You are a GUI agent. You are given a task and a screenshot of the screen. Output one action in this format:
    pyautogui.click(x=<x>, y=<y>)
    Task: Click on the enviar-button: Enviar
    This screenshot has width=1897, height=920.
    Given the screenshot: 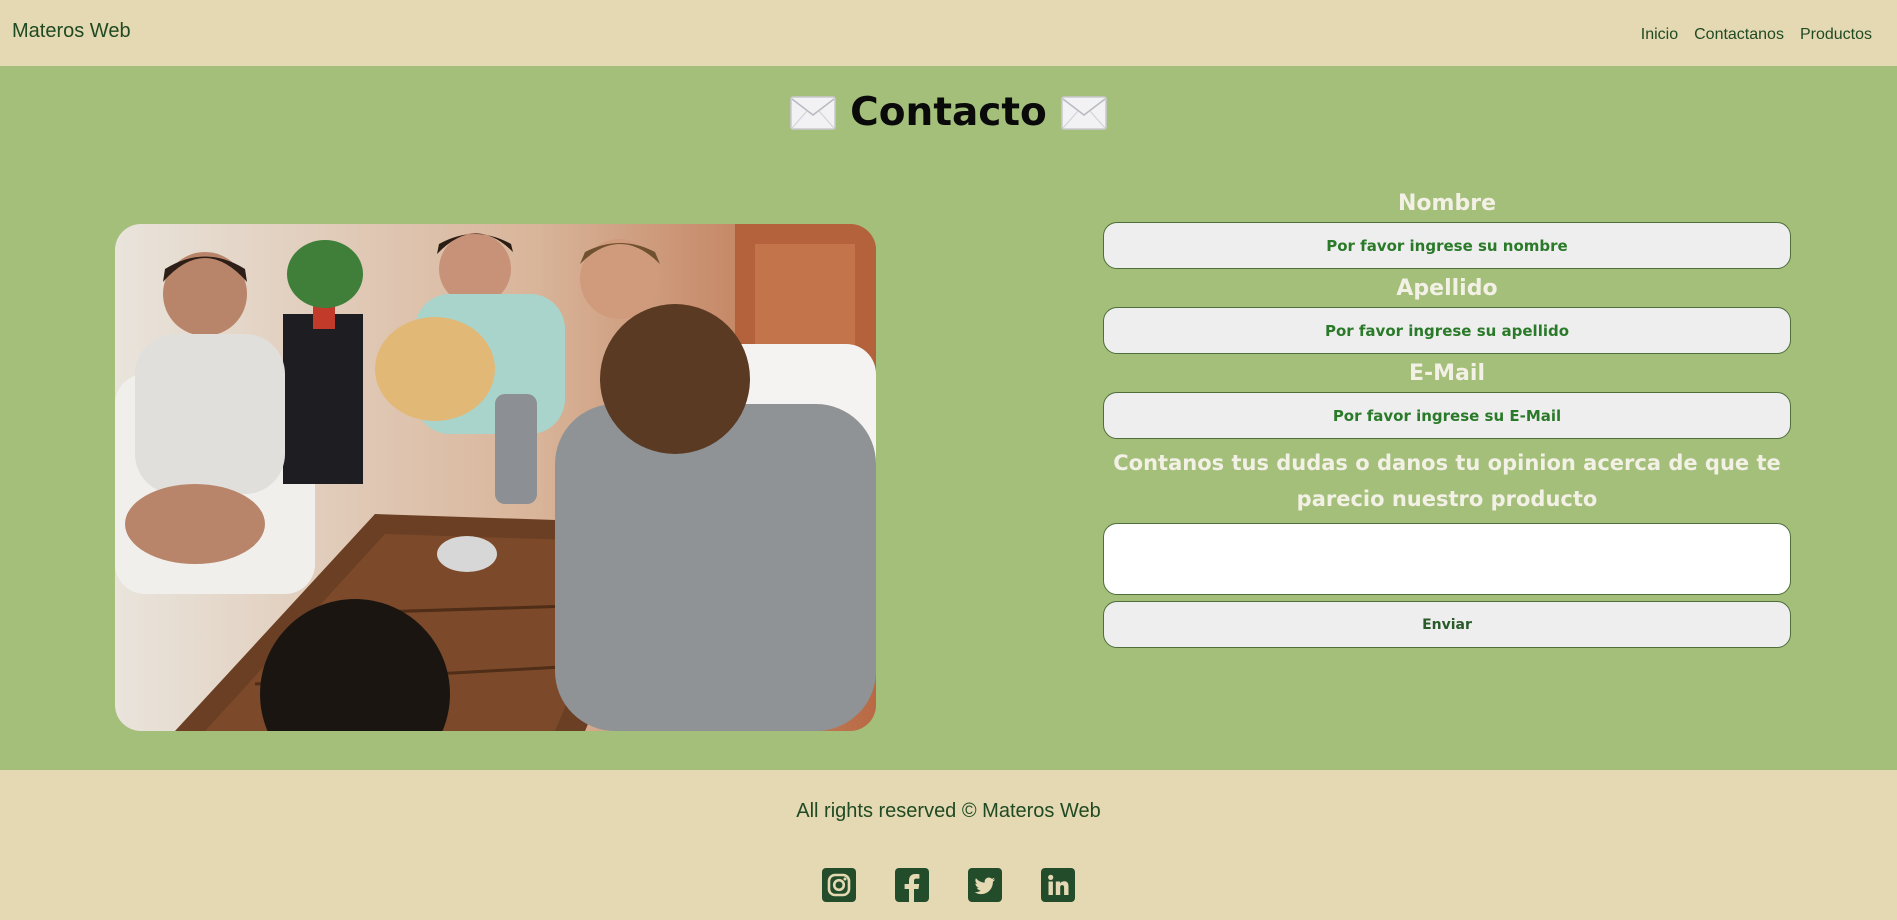 What is the action you would take?
    pyautogui.click(x=1447, y=624)
    